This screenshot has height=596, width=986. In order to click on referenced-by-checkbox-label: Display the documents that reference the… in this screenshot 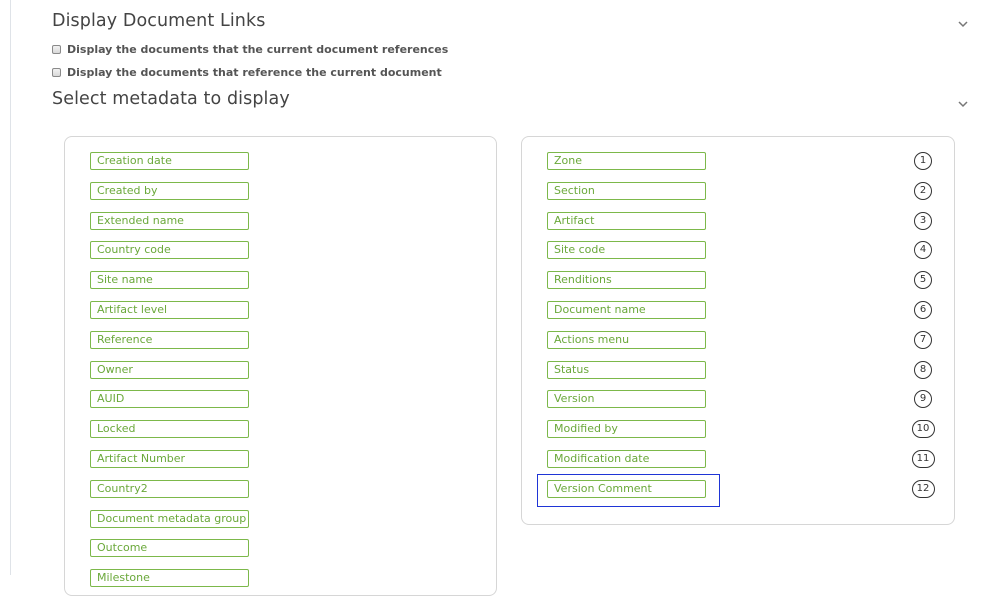, I will do `click(254, 72)`.